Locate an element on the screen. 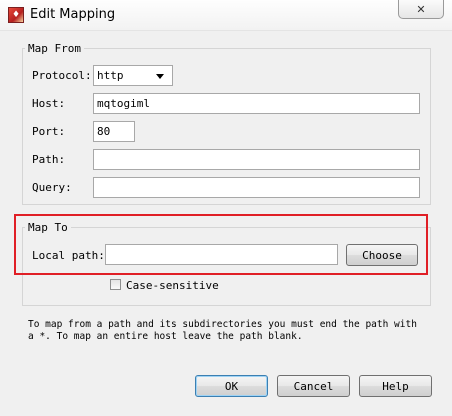  port-field: 80 is located at coordinates (114, 131).